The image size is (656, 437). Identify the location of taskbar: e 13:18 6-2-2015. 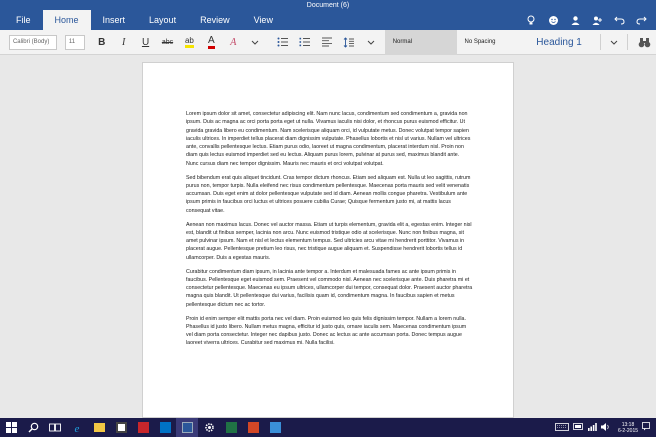
(328, 427).